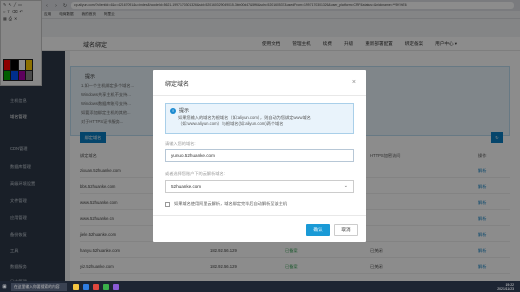  I want to click on auto-resolve-checkbox, so click(167, 204).